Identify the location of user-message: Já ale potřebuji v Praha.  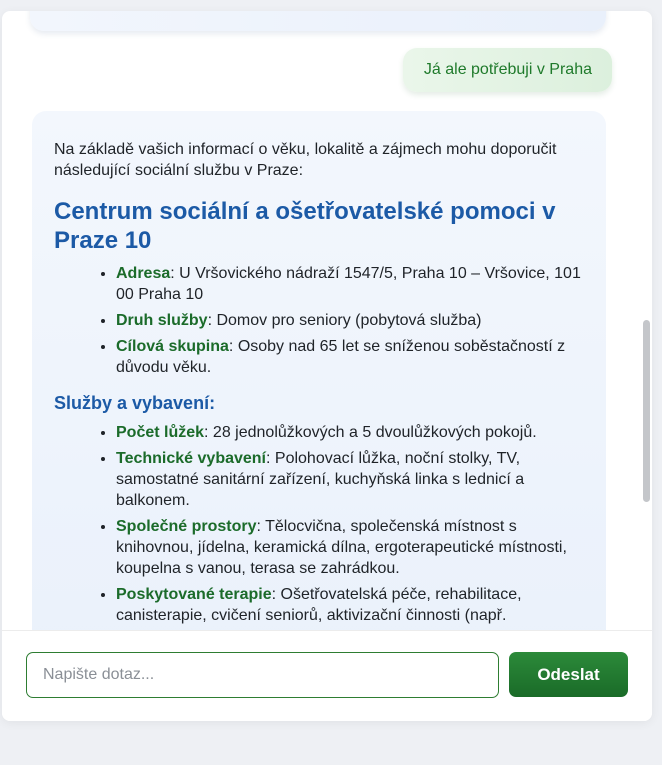
(507, 70).